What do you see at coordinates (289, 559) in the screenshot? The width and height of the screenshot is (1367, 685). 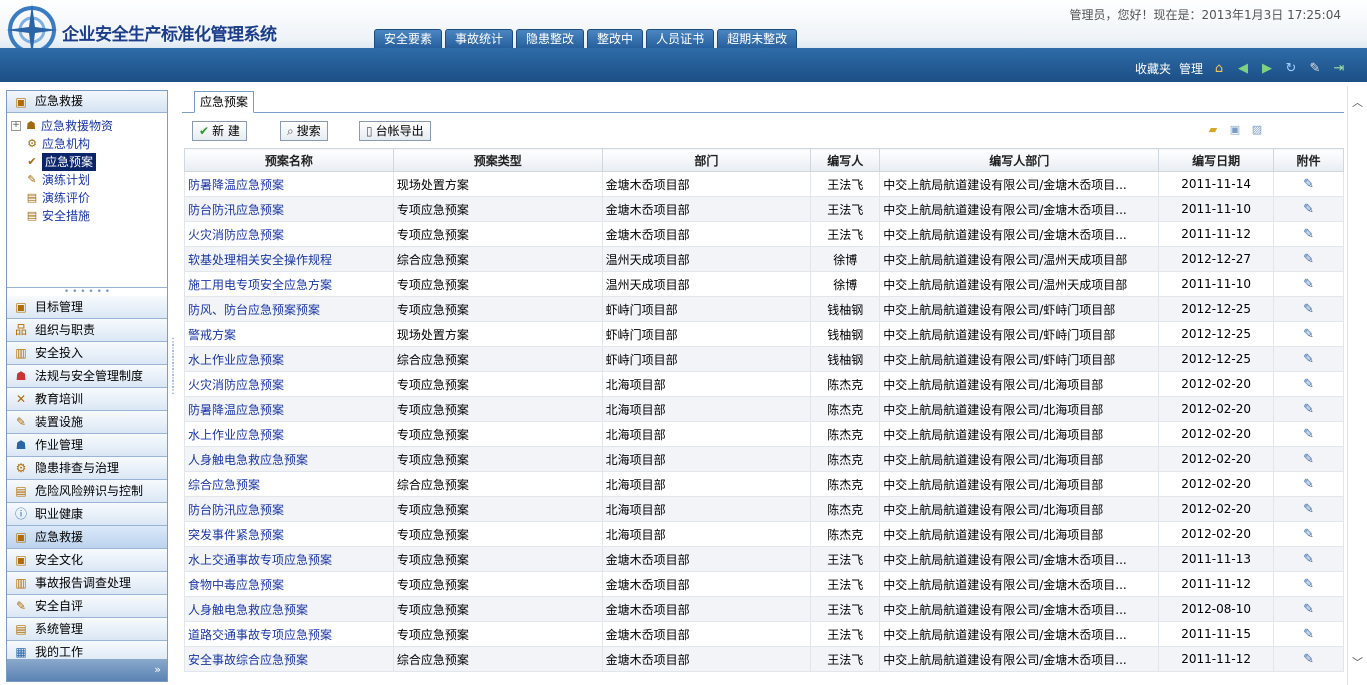 I see `cell-plan-name: 水上交通事故专项应急预案` at bounding box center [289, 559].